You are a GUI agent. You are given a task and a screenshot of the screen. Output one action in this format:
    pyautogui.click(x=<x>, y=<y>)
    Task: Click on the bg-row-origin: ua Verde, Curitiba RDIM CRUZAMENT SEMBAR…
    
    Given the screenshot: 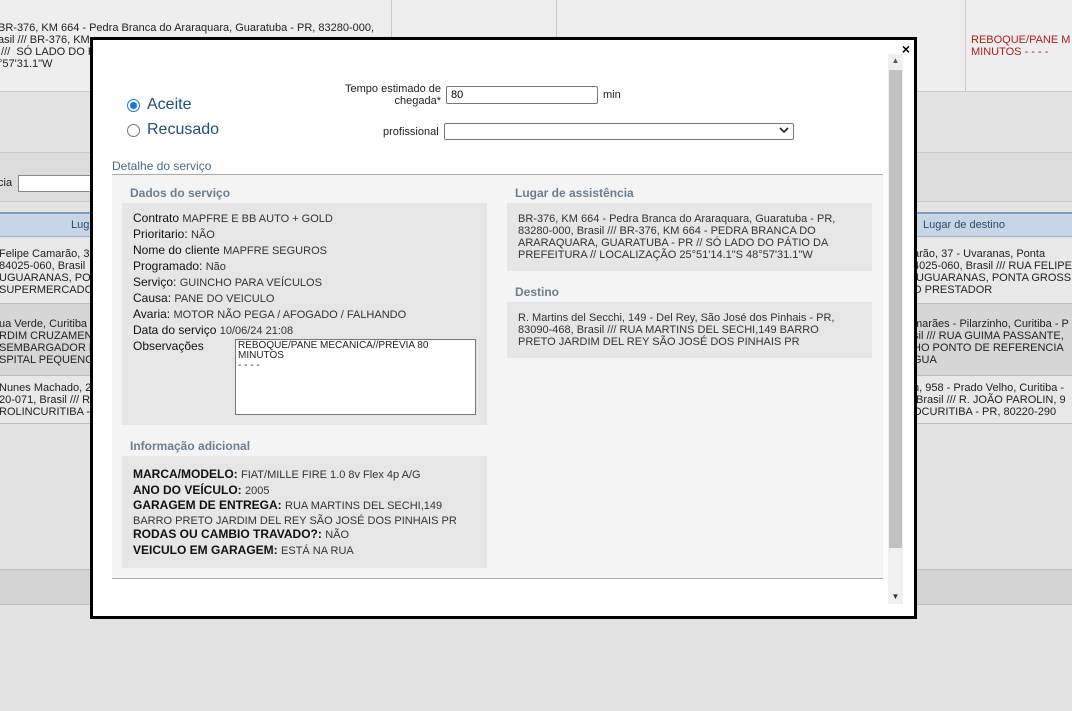 What is the action you would take?
    pyautogui.click(x=50, y=342)
    